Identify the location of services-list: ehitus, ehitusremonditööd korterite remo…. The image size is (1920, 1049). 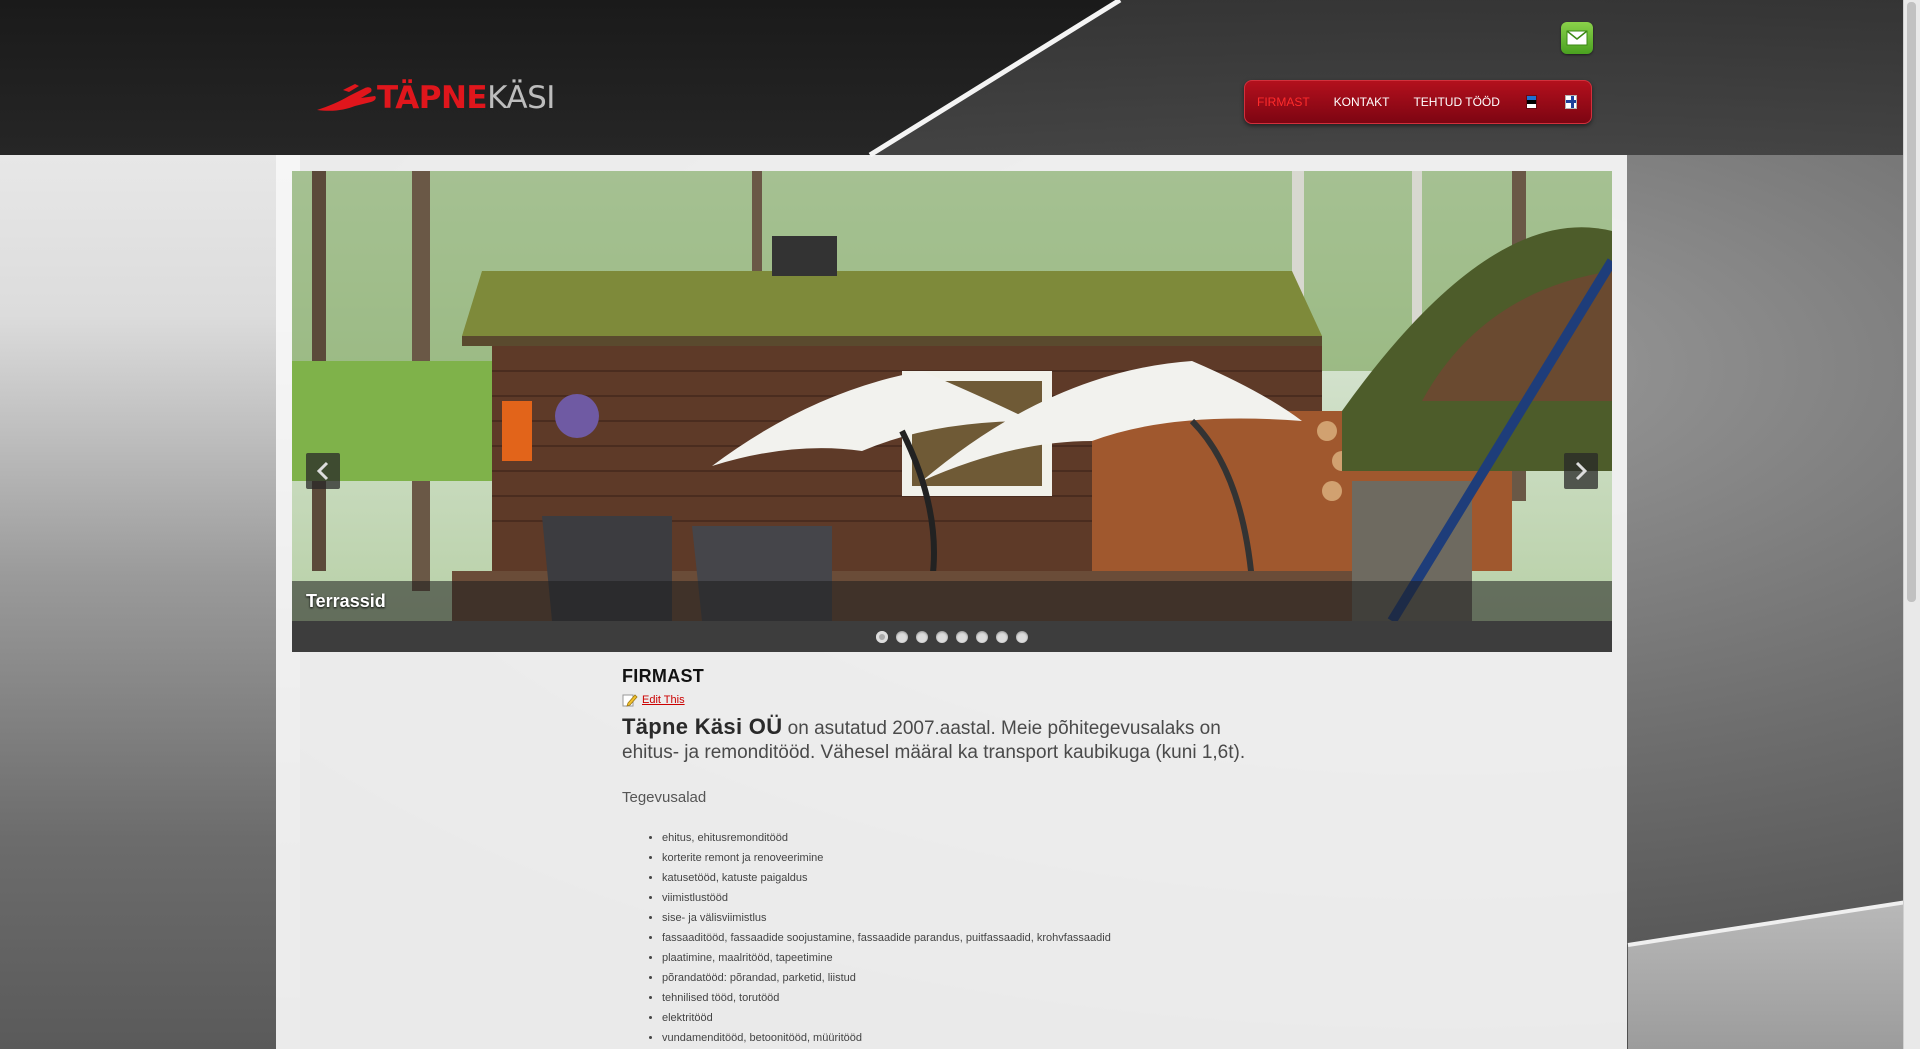
(957, 938).